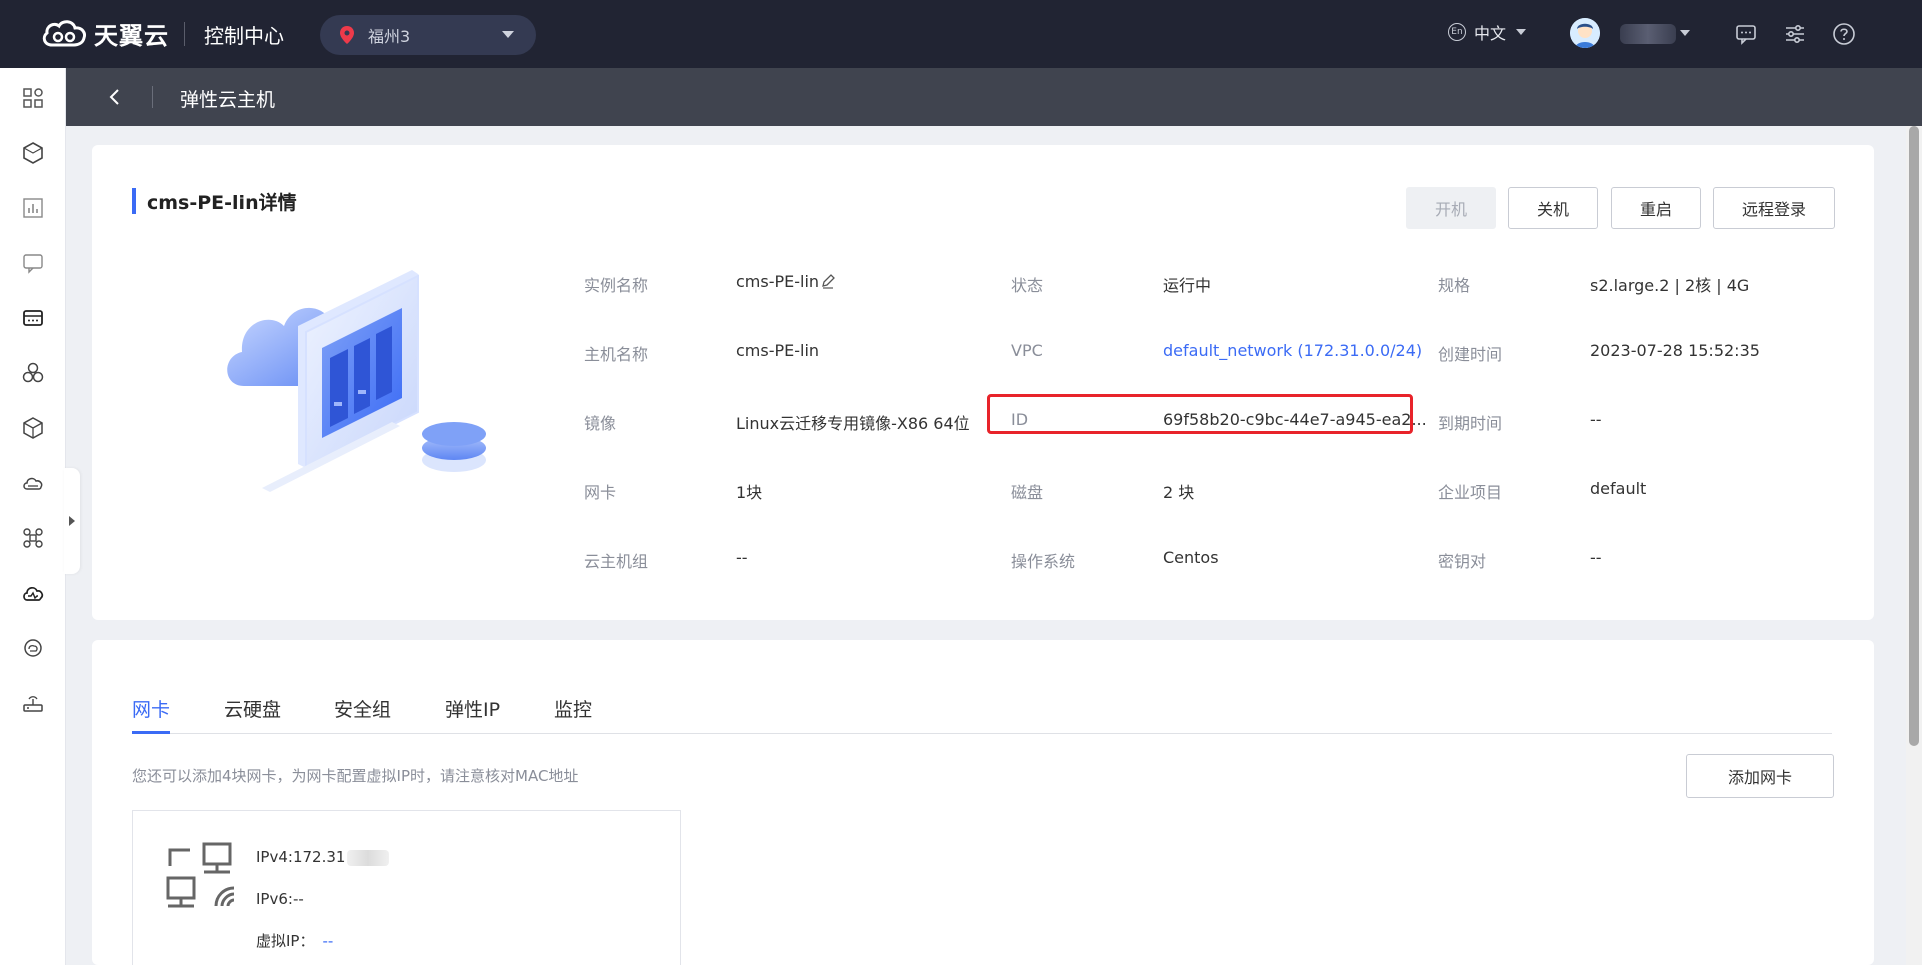 The width and height of the screenshot is (1922, 965). What do you see at coordinates (616, 561) in the screenshot?
I see `host-group-label: 云主机组` at bounding box center [616, 561].